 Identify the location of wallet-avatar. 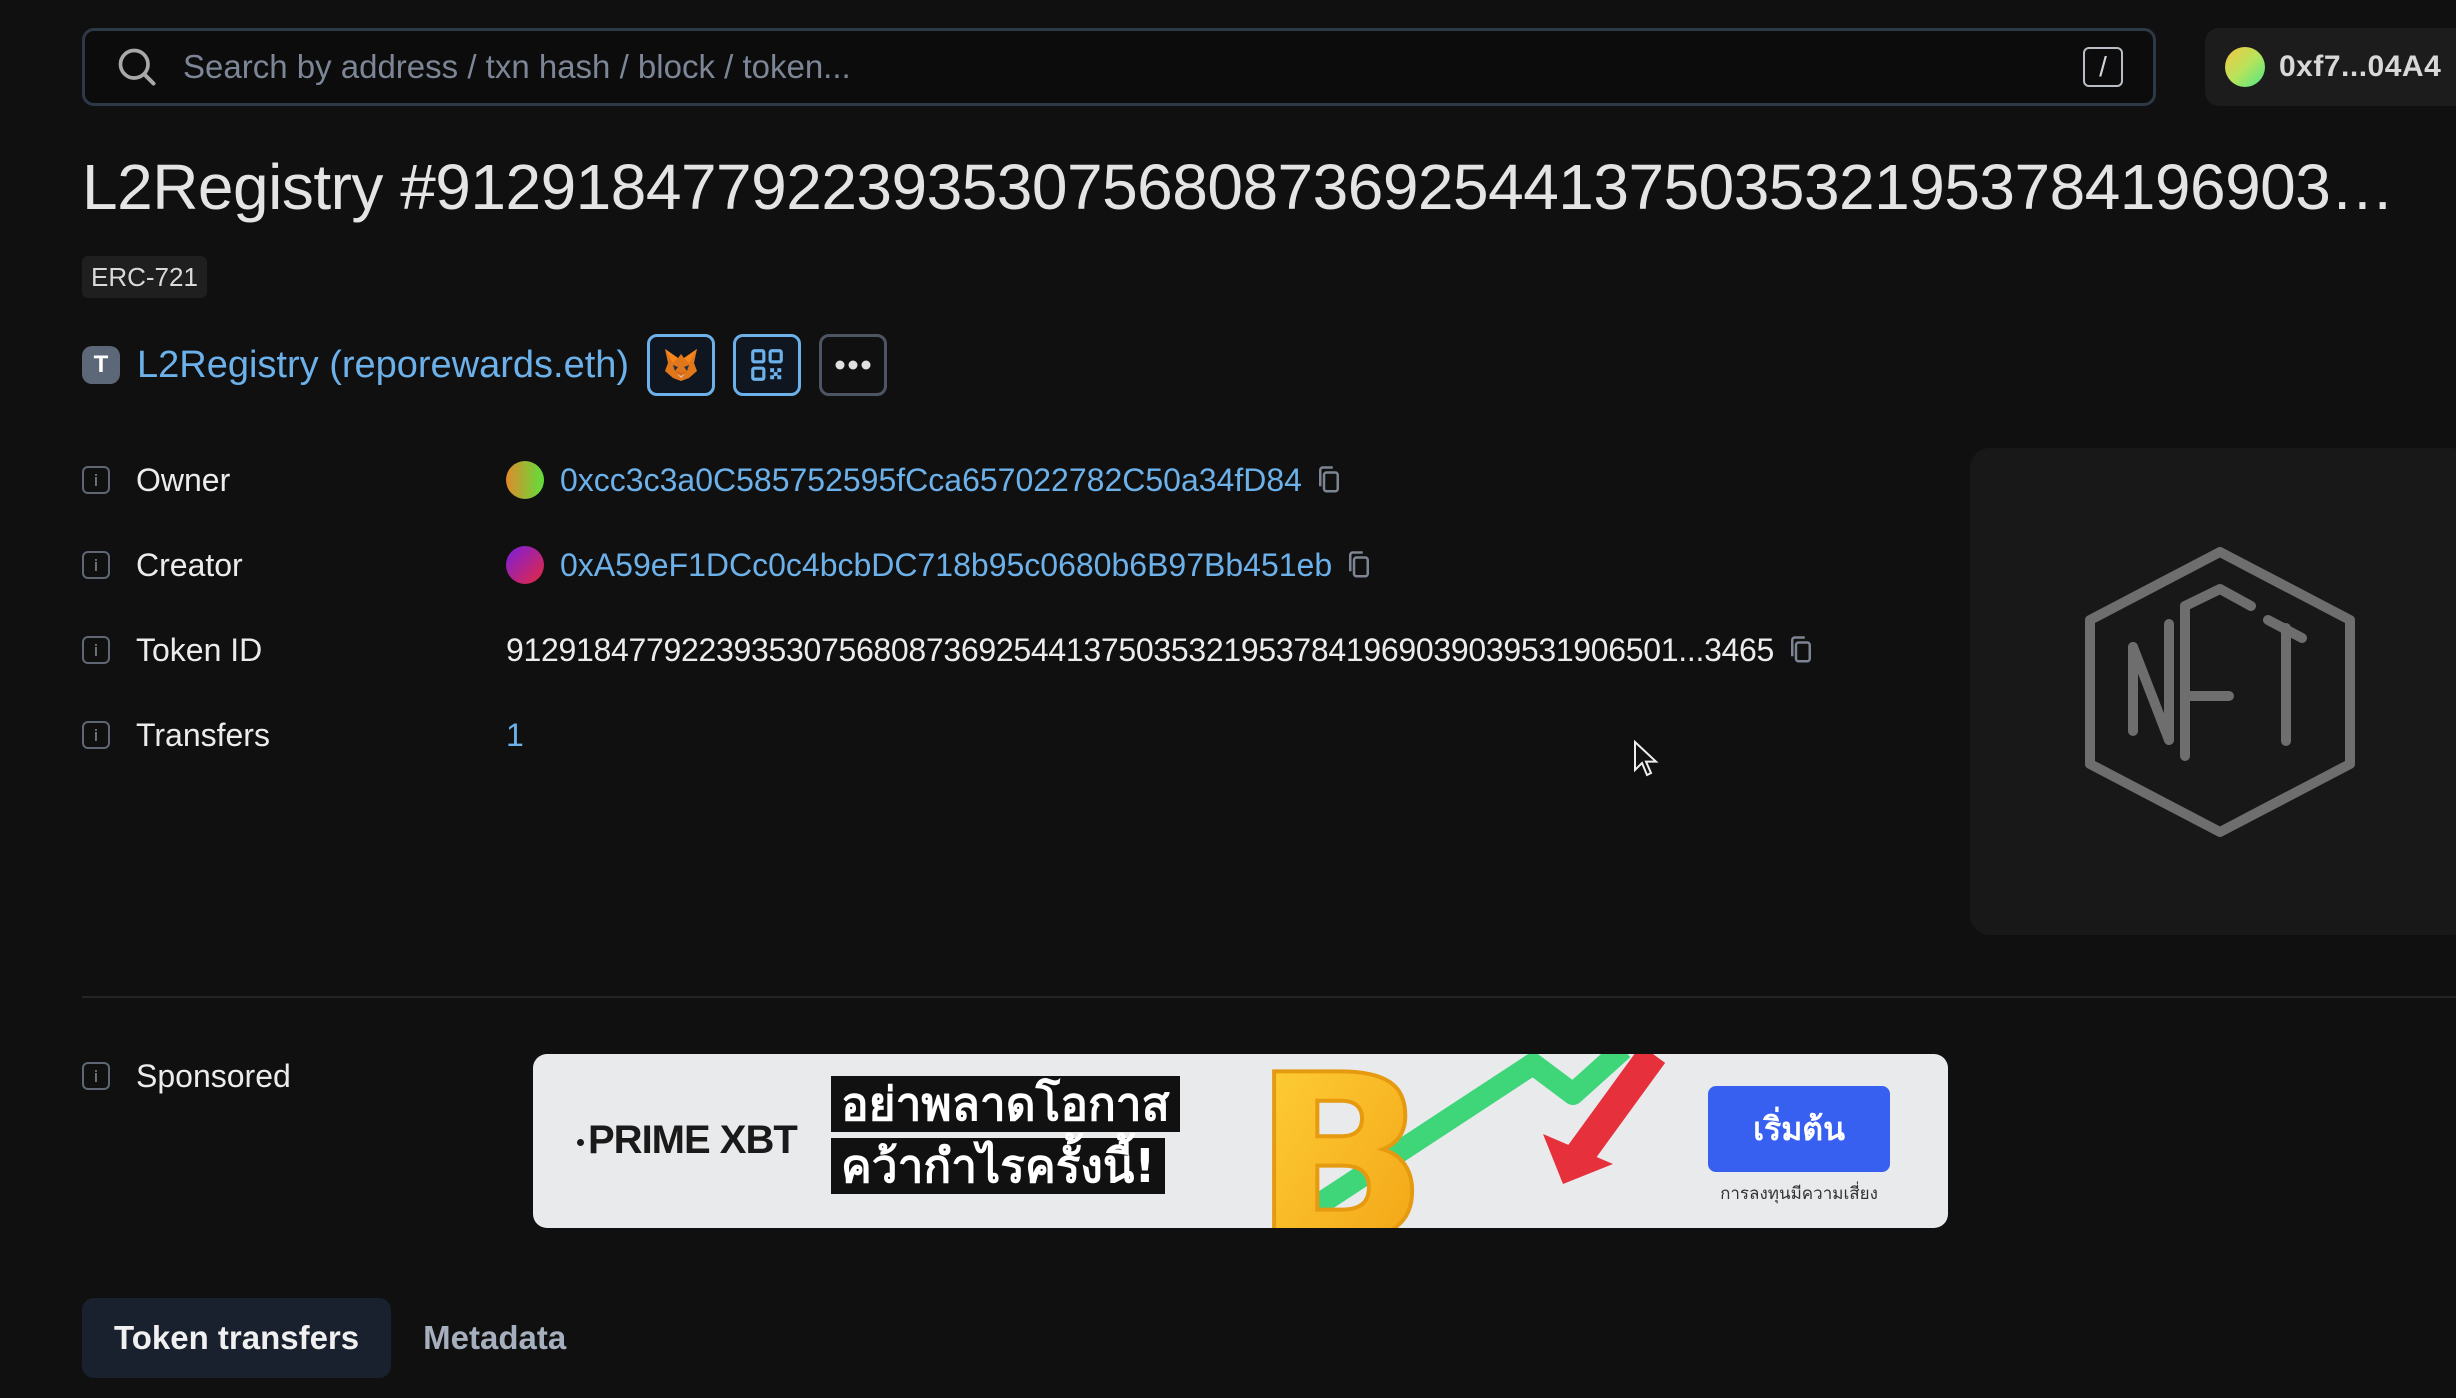
(2245, 67).